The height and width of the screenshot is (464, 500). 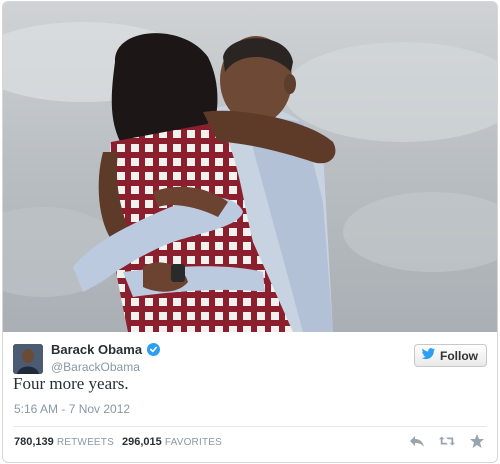 I want to click on retweets-label: RETWEETS, so click(x=85, y=442).